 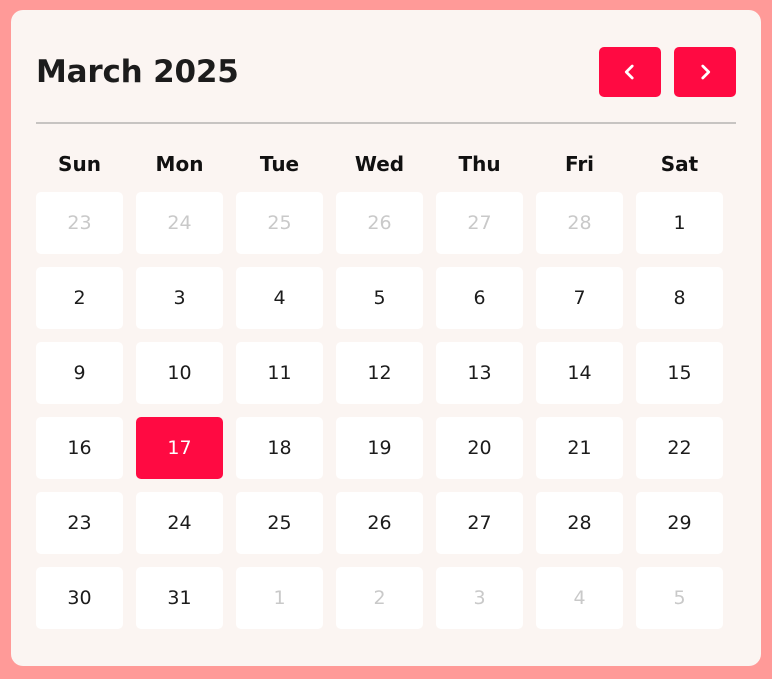 What do you see at coordinates (386, 72) in the screenshot?
I see `calendar-header: March 2025` at bounding box center [386, 72].